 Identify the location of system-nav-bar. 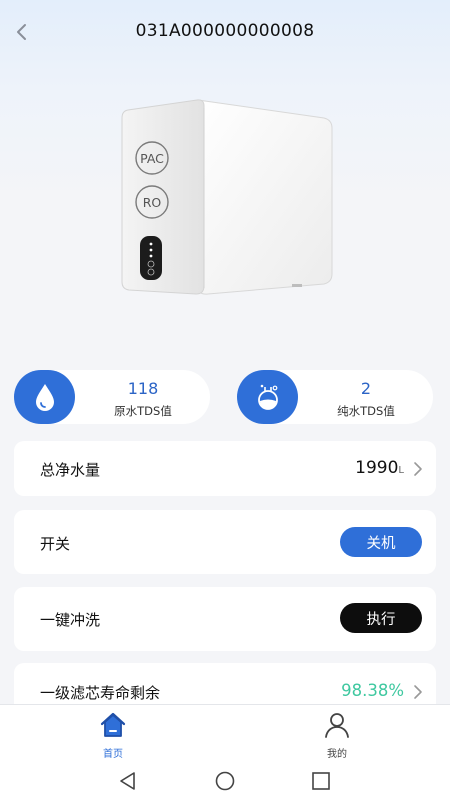
(225, 781).